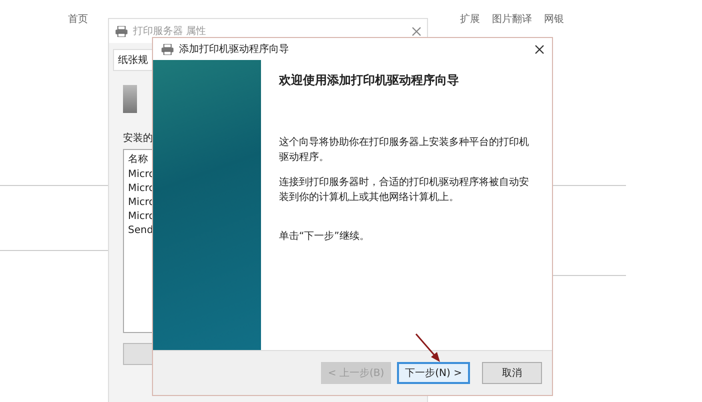  I want to click on paragraph: 单击“下一步”继续。, so click(324, 237).